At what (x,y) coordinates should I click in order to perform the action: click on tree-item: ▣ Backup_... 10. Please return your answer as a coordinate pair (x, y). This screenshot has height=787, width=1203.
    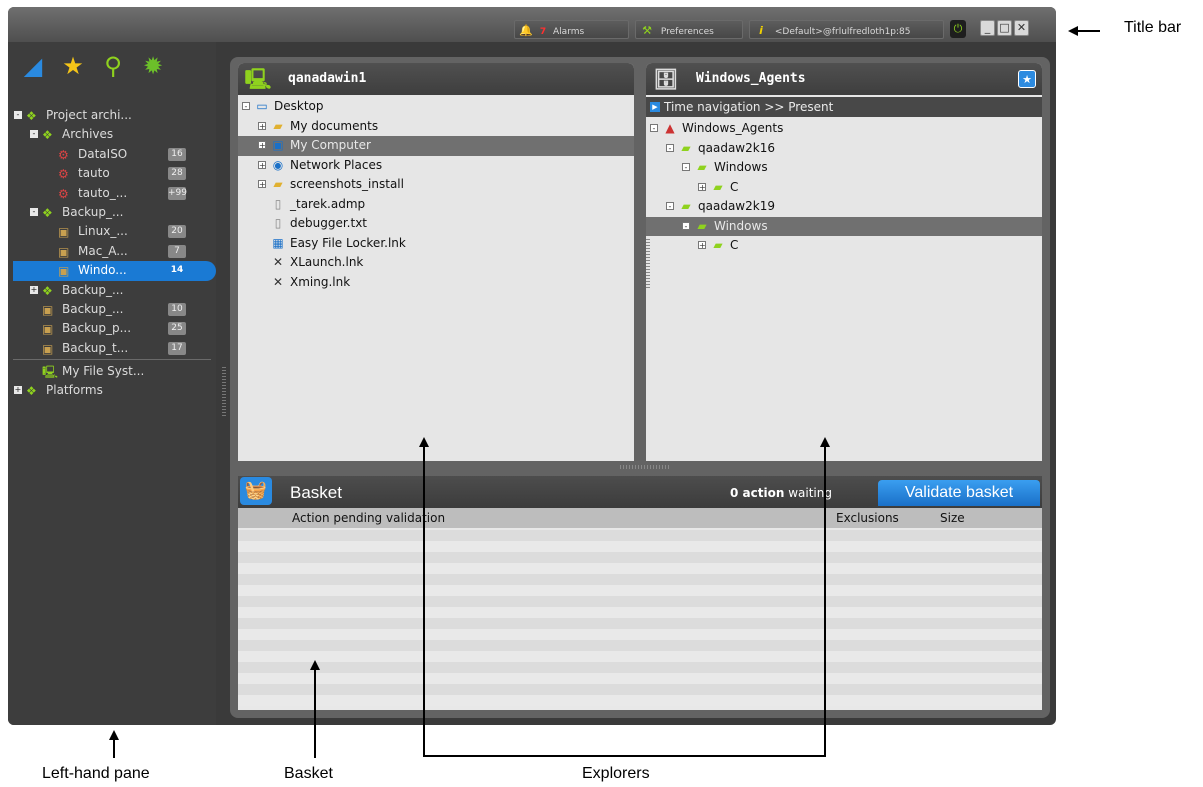
    Looking at the image, I should click on (112, 309).